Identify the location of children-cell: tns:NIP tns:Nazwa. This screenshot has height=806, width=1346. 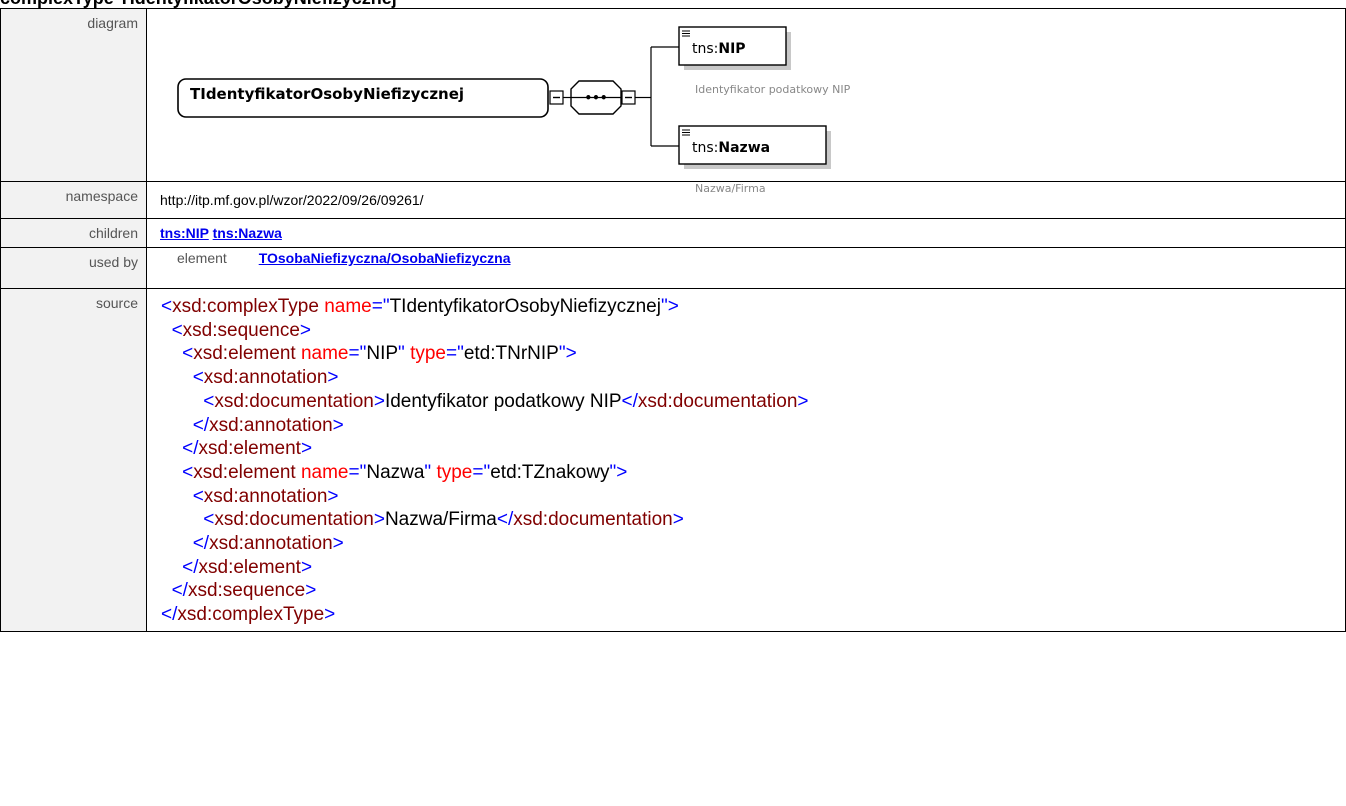
(746, 233).